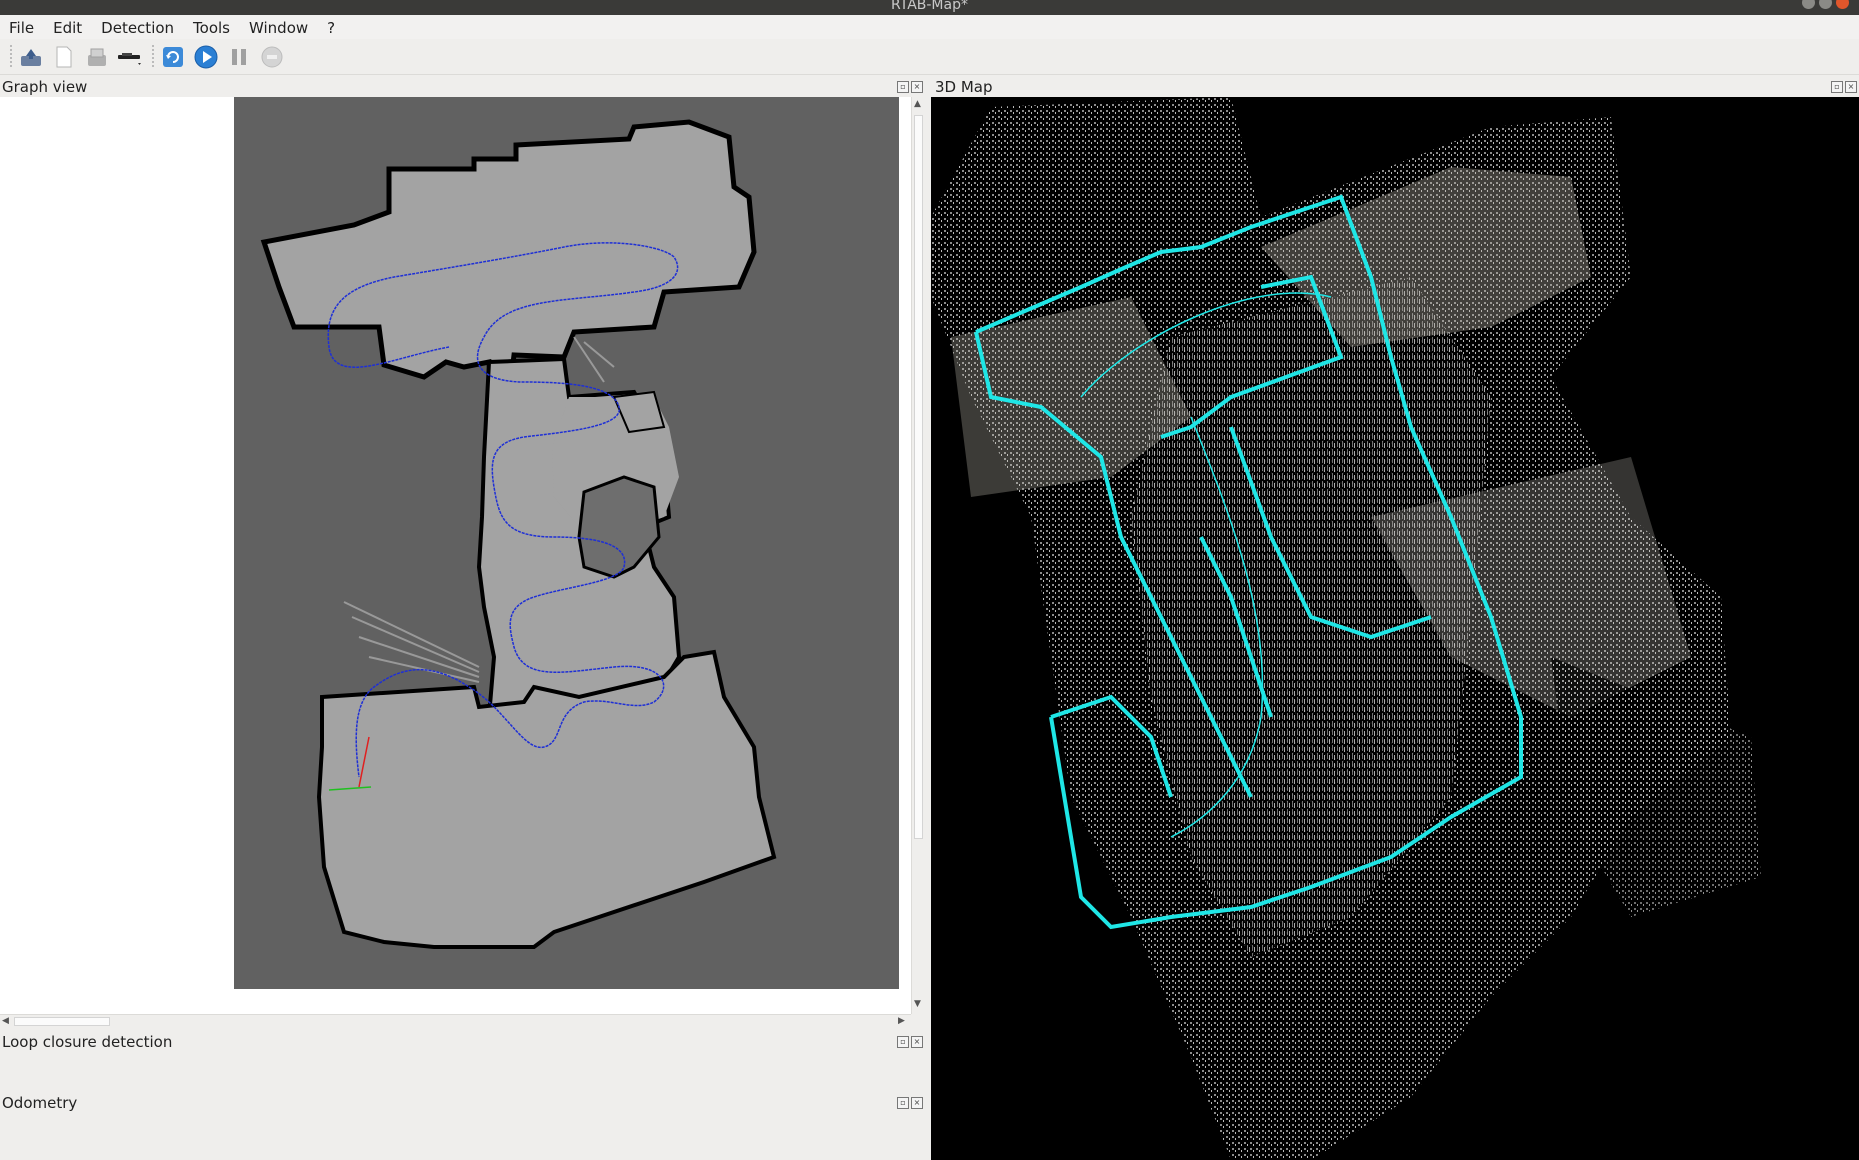 The height and width of the screenshot is (1160, 1859). Describe the element at coordinates (917, 1004) in the screenshot. I see `scroll-down-icon: ▼` at that location.